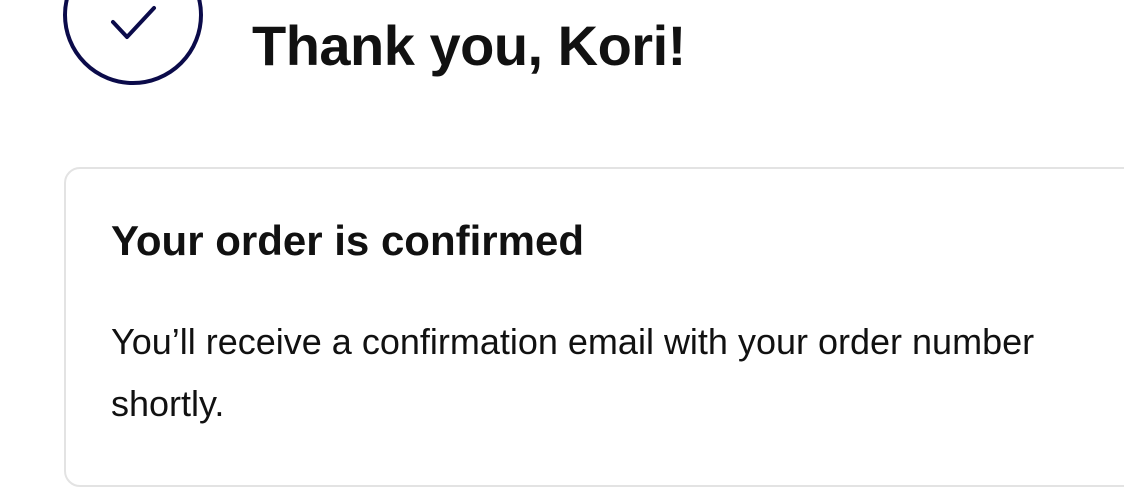  Describe the element at coordinates (347, 240) in the screenshot. I see `order-confirmed-heading: Your order is confirmed` at that location.